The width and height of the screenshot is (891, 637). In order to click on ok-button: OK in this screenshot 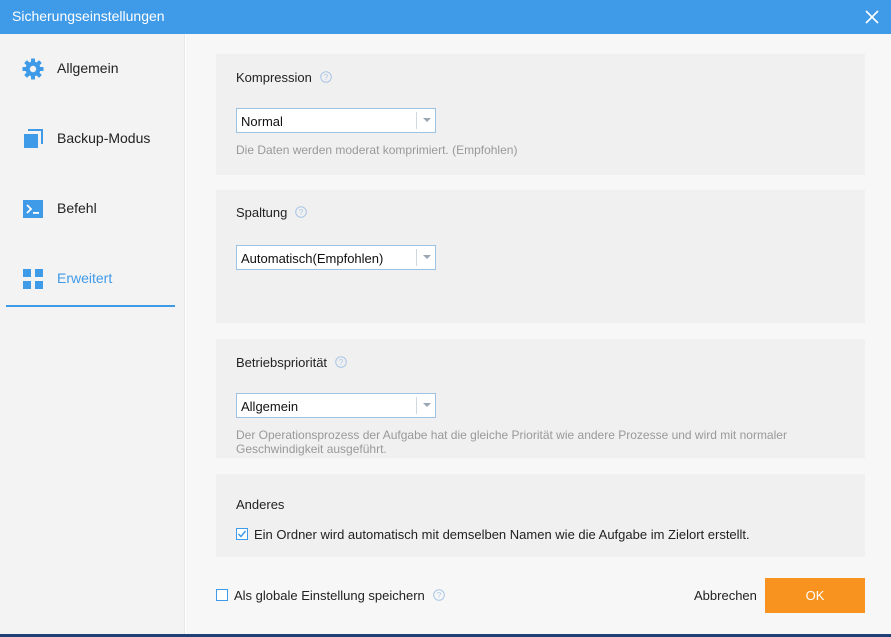, I will do `click(815, 595)`.